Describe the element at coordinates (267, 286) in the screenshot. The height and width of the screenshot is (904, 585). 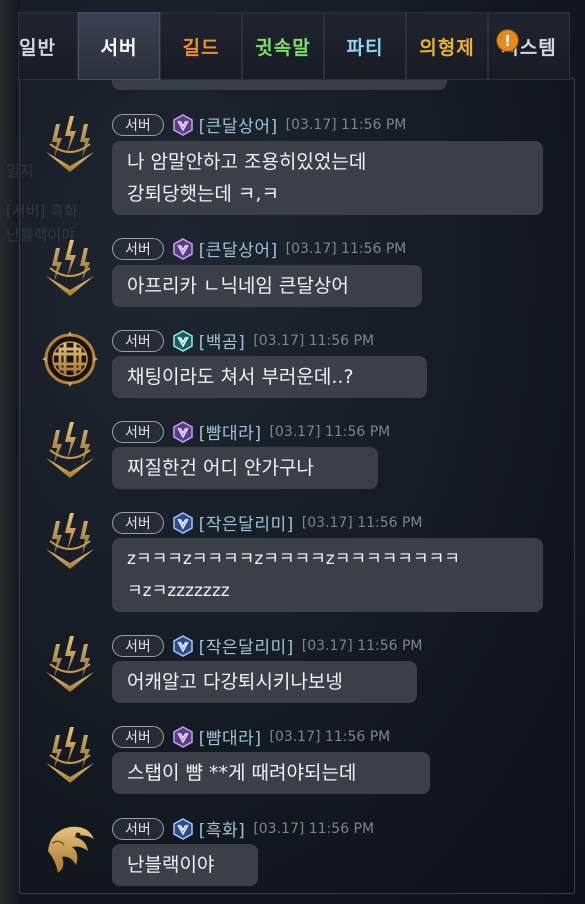
I see `message-bubble: 아프리카 ㄴ닉네임 큰달상어` at that location.